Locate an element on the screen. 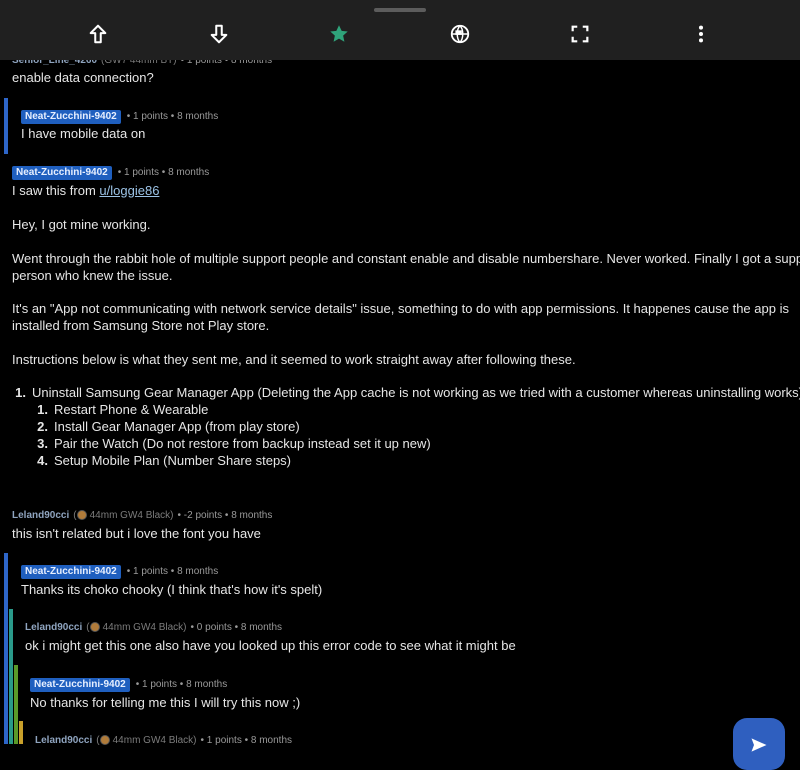 The image size is (800, 770). list-number: 3. is located at coordinates (42, 443).